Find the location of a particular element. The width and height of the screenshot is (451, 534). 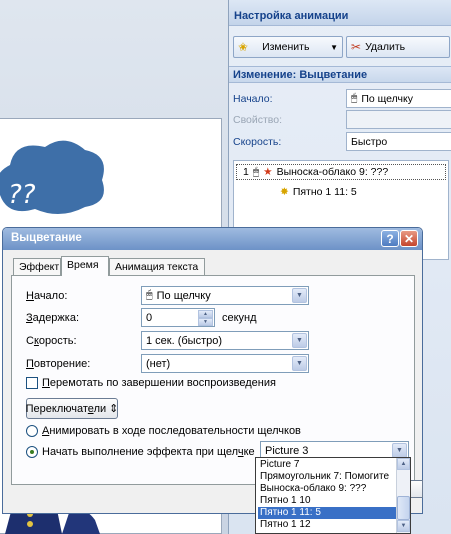

speed-select: 1 сек. (быстро) ▼ is located at coordinates (225, 340).